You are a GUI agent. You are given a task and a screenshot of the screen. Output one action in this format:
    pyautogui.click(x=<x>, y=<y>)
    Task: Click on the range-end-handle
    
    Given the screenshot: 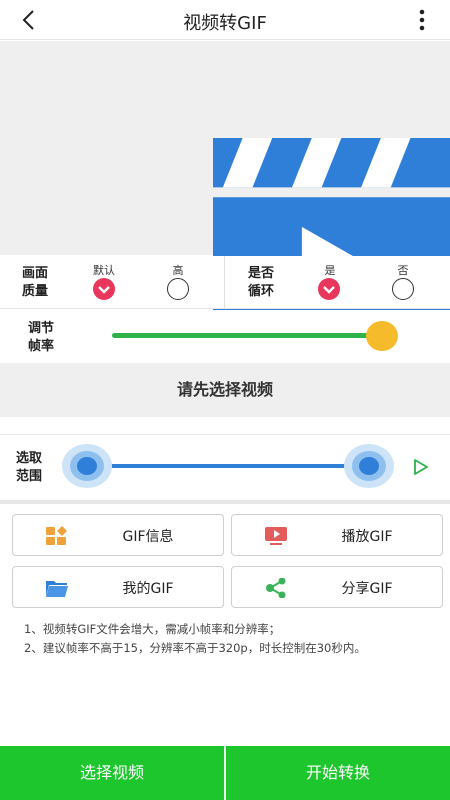 What is the action you would take?
    pyautogui.click(x=369, y=466)
    